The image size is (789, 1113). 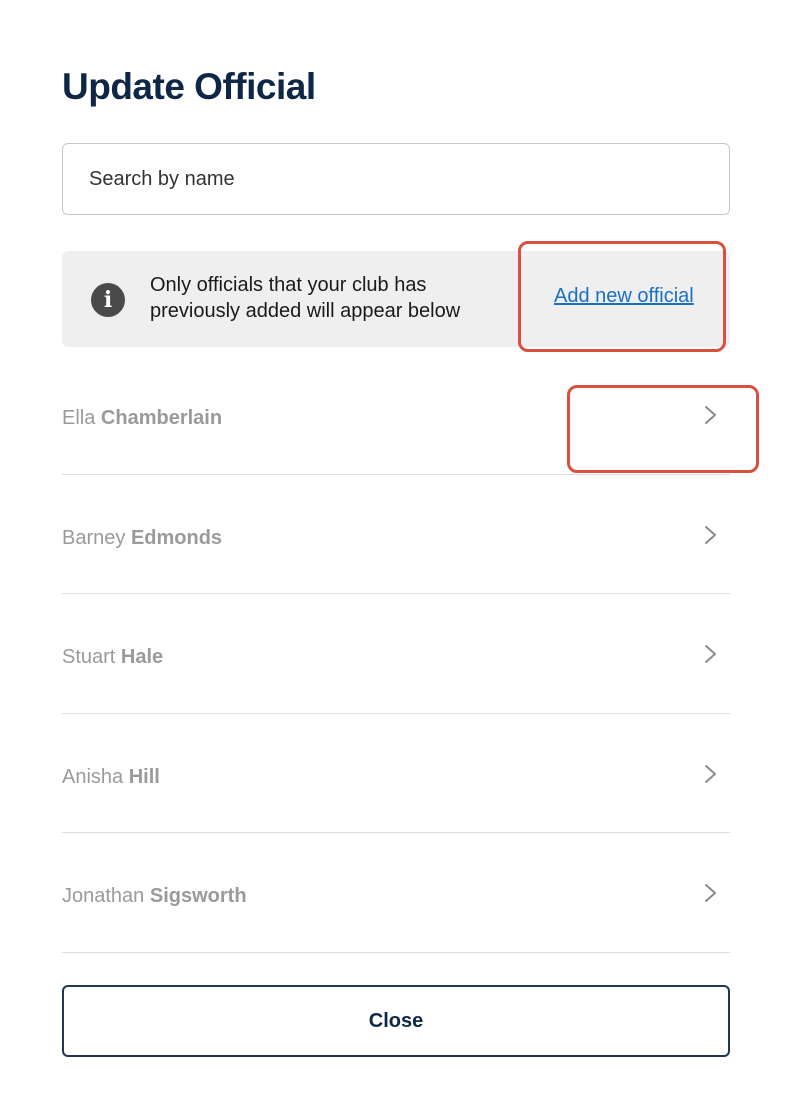 I want to click on official-last-name: Sigsworth, so click(x=198, y=896).